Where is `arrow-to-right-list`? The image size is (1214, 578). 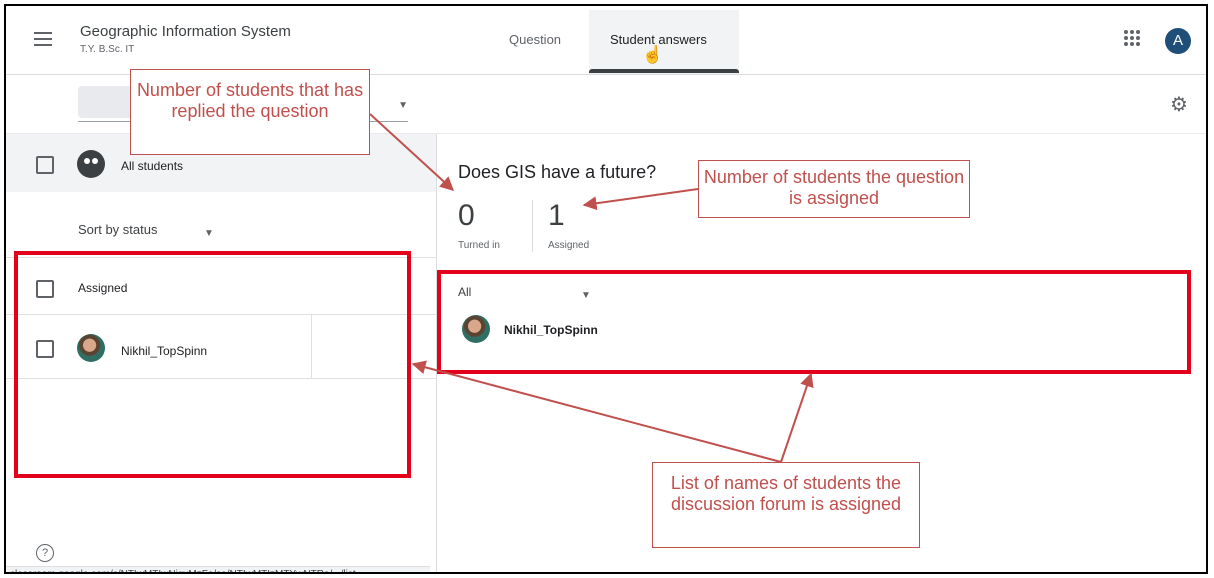
arrow-to-right-list is located at coordinates (797, 417).